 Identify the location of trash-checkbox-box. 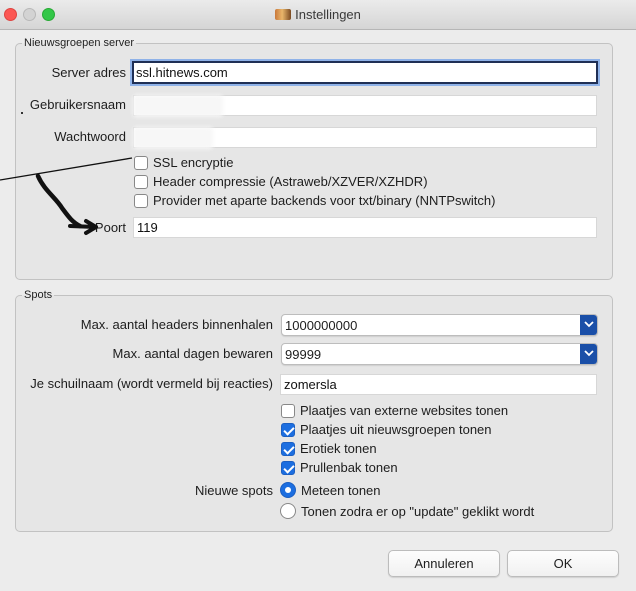
(288, 467).